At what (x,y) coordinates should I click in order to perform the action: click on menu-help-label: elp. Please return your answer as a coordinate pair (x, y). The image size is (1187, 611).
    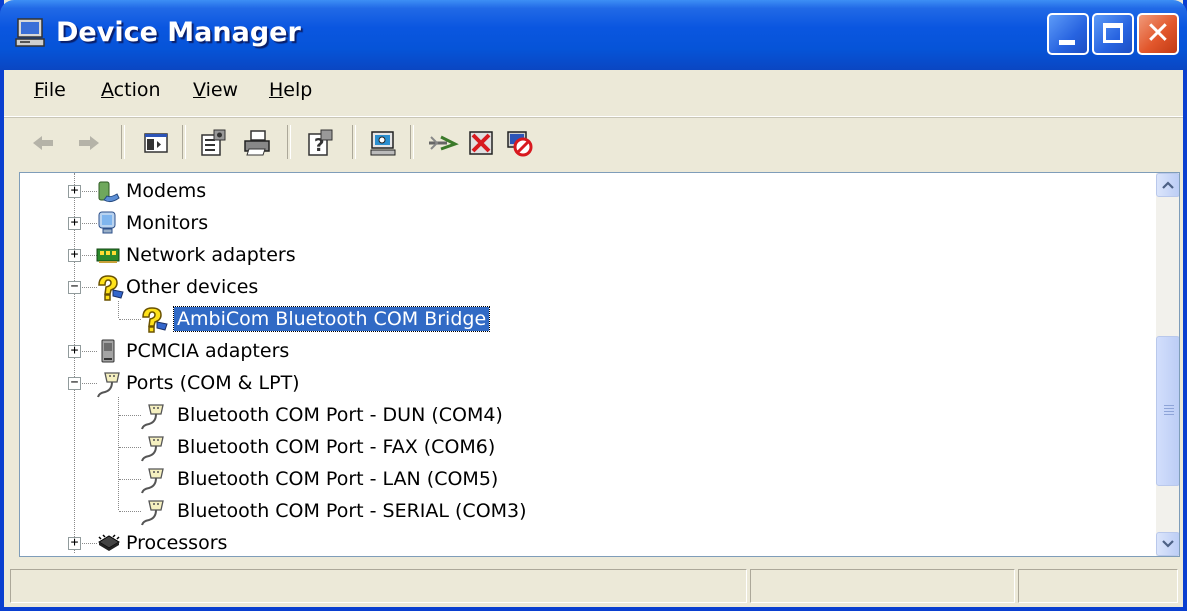
    Looking at the image, I should click on (298, 90).